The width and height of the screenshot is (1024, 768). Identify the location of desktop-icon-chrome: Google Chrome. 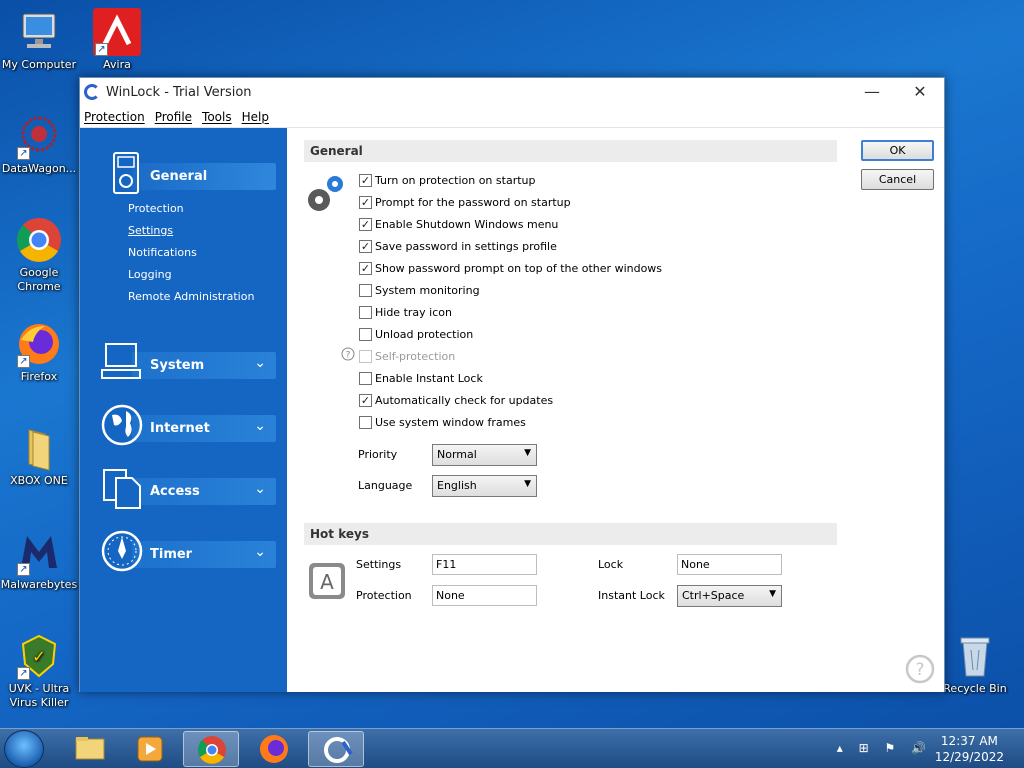
(39, 255).